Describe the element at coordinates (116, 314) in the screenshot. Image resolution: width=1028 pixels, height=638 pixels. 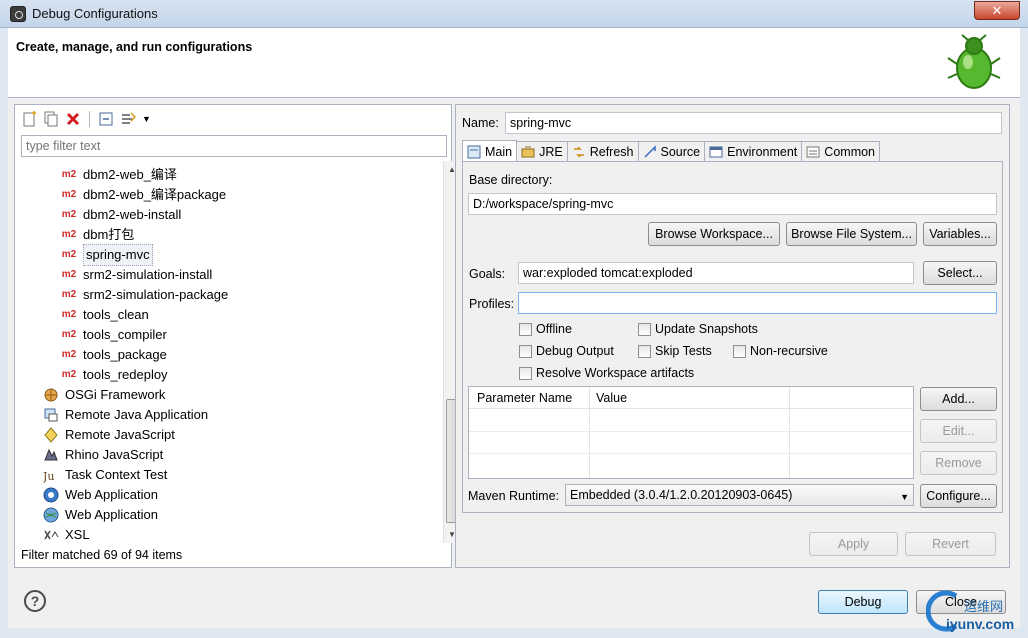
I see `tree-item-label: tools_clean` at that location.